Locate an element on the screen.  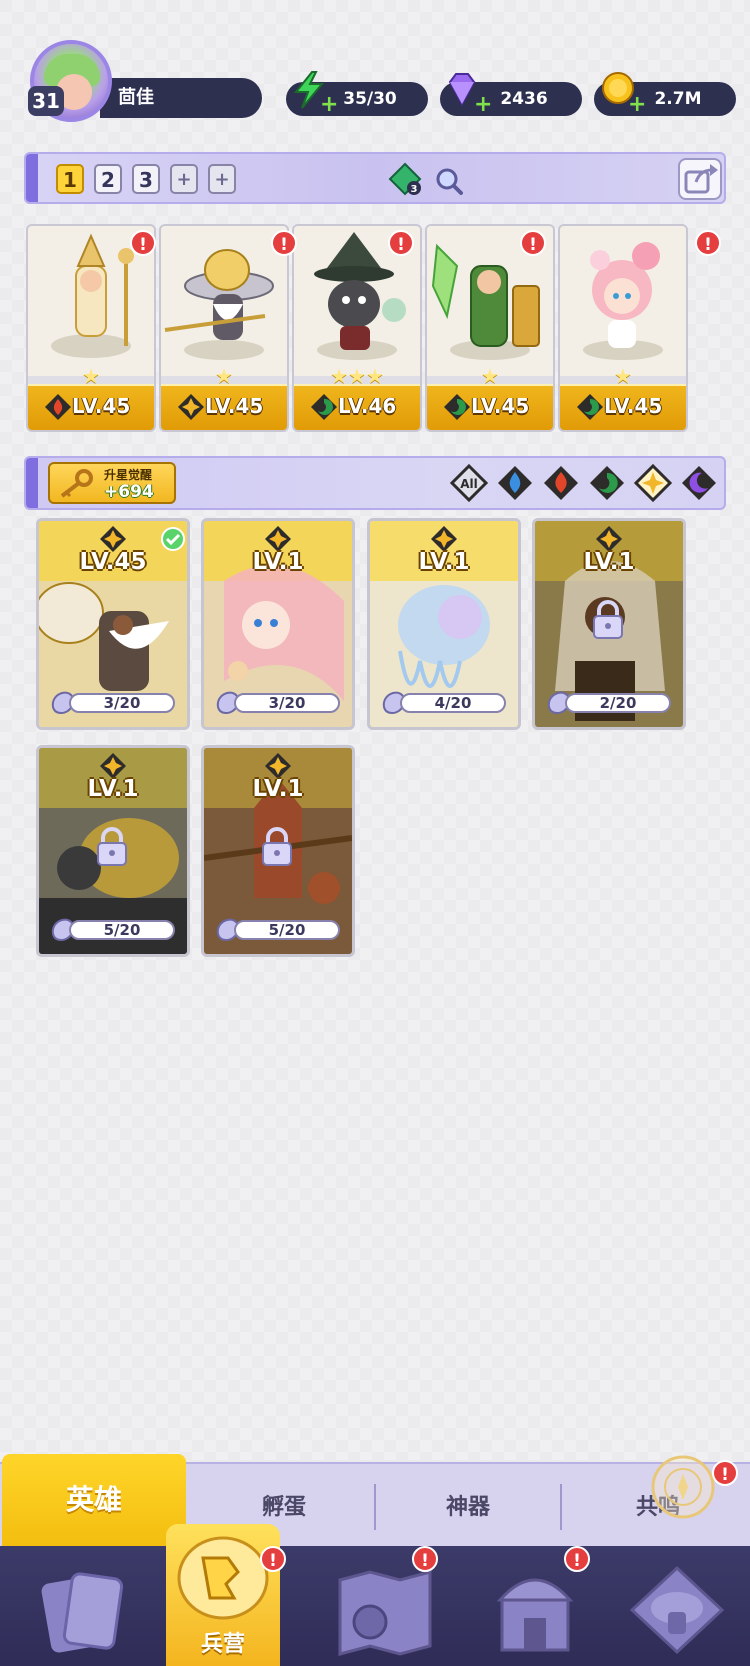
hero-card: LV.1 2/20 is located at coordinates (609, 624).